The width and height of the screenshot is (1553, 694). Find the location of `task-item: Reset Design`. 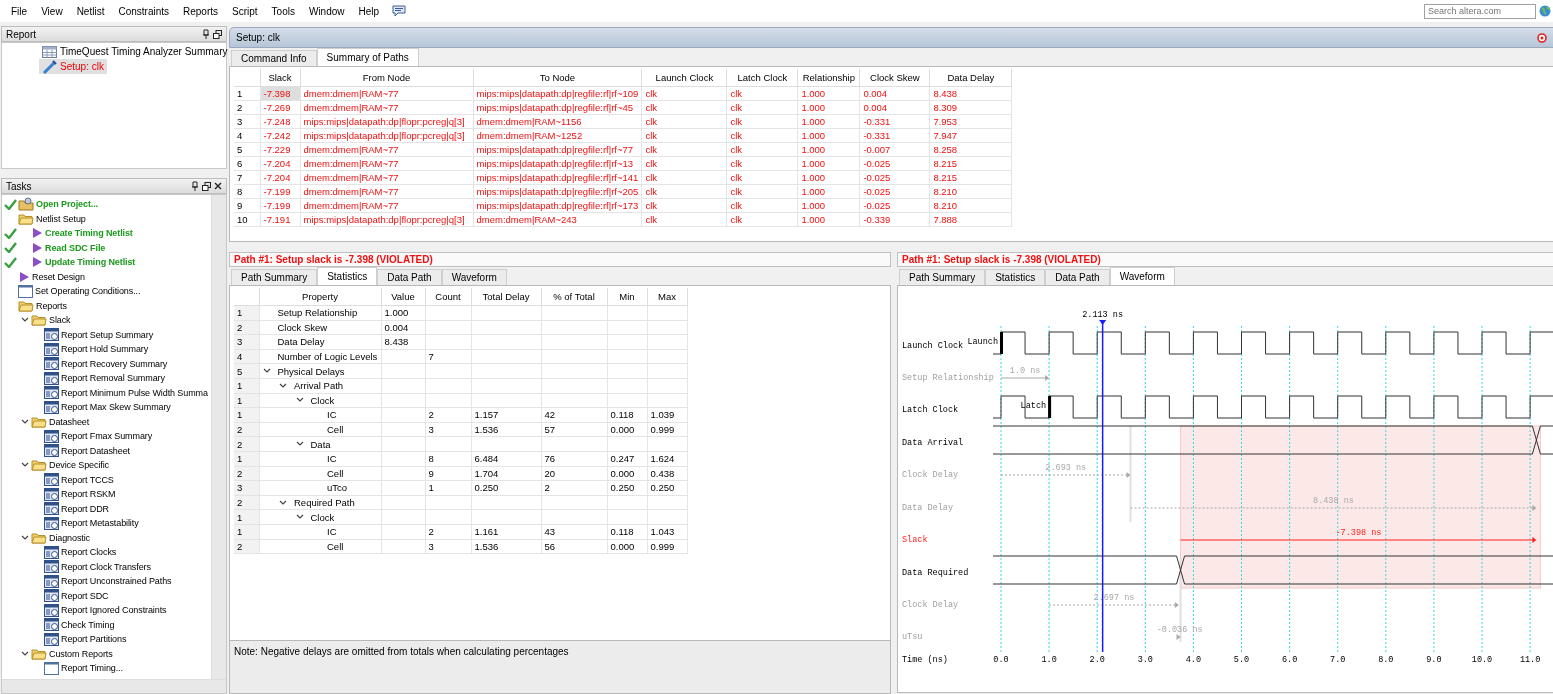

task-item: Reset Design is located at coordinates (58, 276).